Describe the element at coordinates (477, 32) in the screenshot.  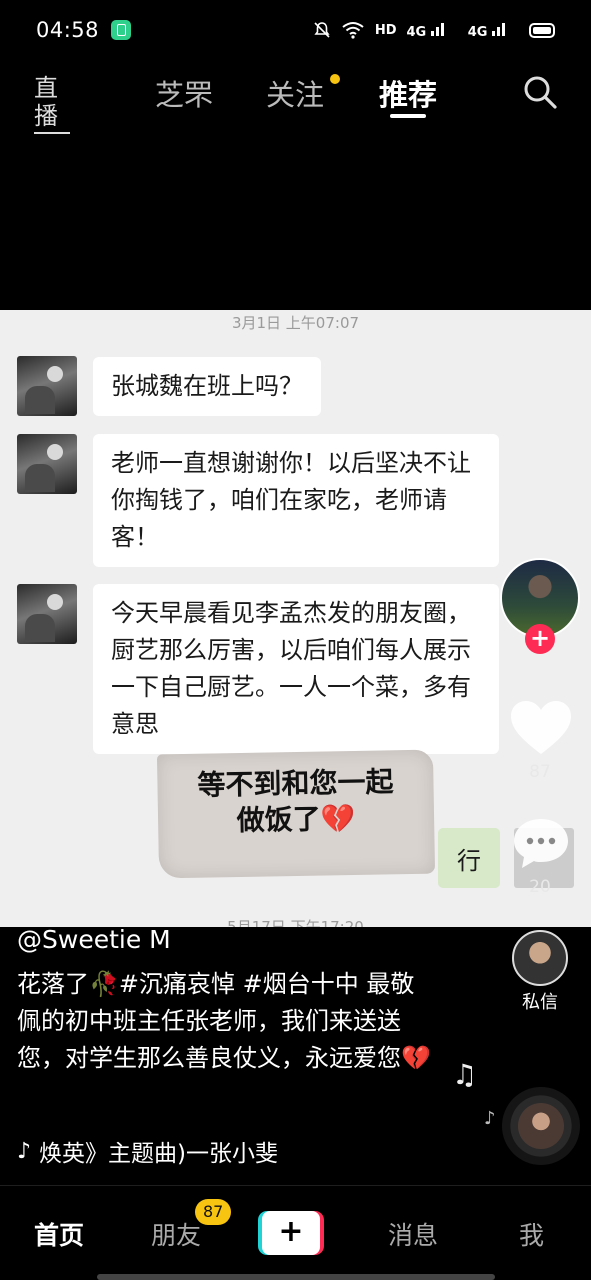
I see `signal-2-label: 4G` at that location.